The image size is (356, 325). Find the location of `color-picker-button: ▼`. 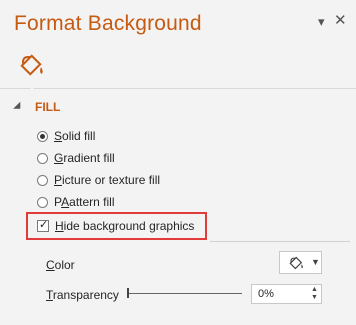

color-picker-button: ▼ is located at coordinates (300, 262).